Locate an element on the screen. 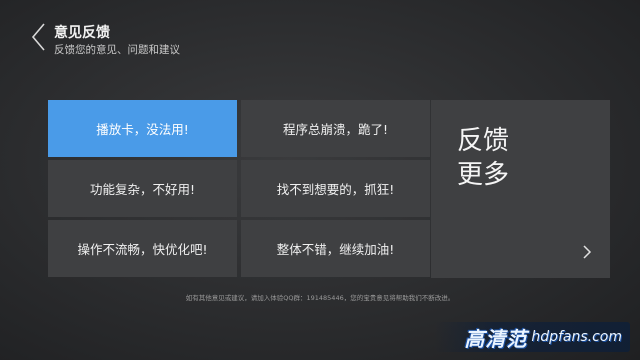 Image resolution: width=640 pixels, height=360 pixels. watermark-logo: 高清范 hdpfans.com is located at coordinates (532, 337).